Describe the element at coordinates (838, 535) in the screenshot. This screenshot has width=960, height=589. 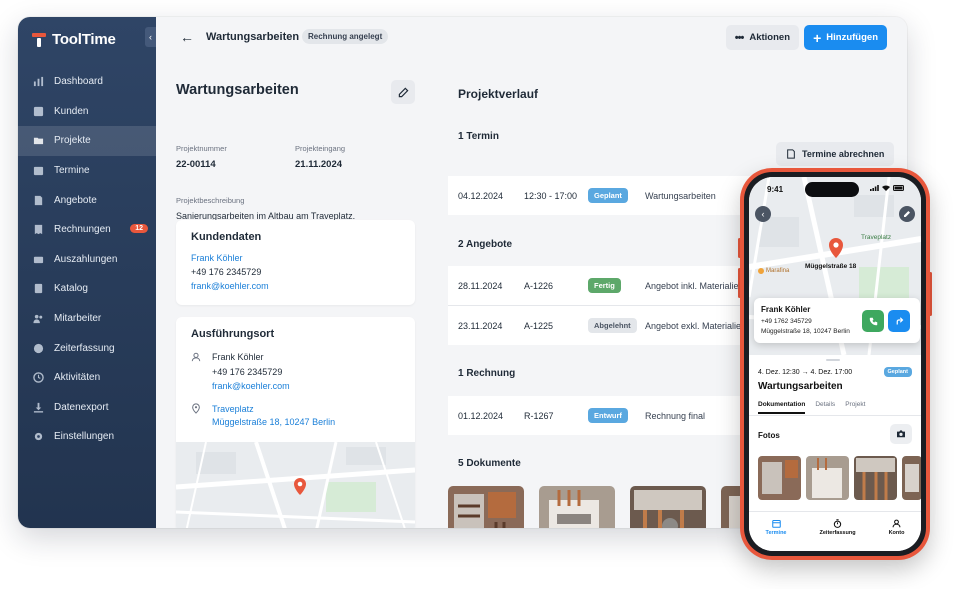
I see `tabbar-zeiterfassung: Zeiterfassung` at that location.